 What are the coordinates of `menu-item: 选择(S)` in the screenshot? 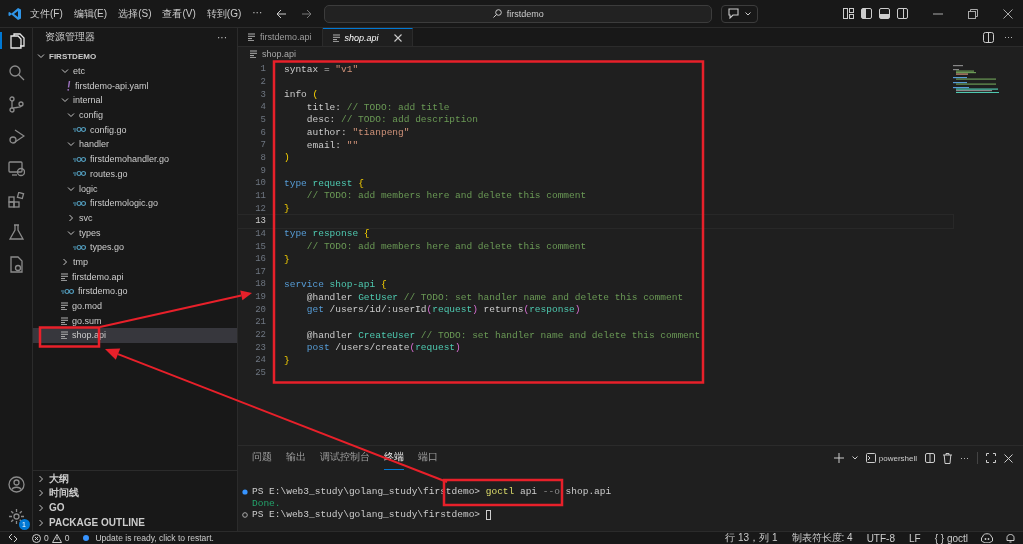 It's located at (135, 13).